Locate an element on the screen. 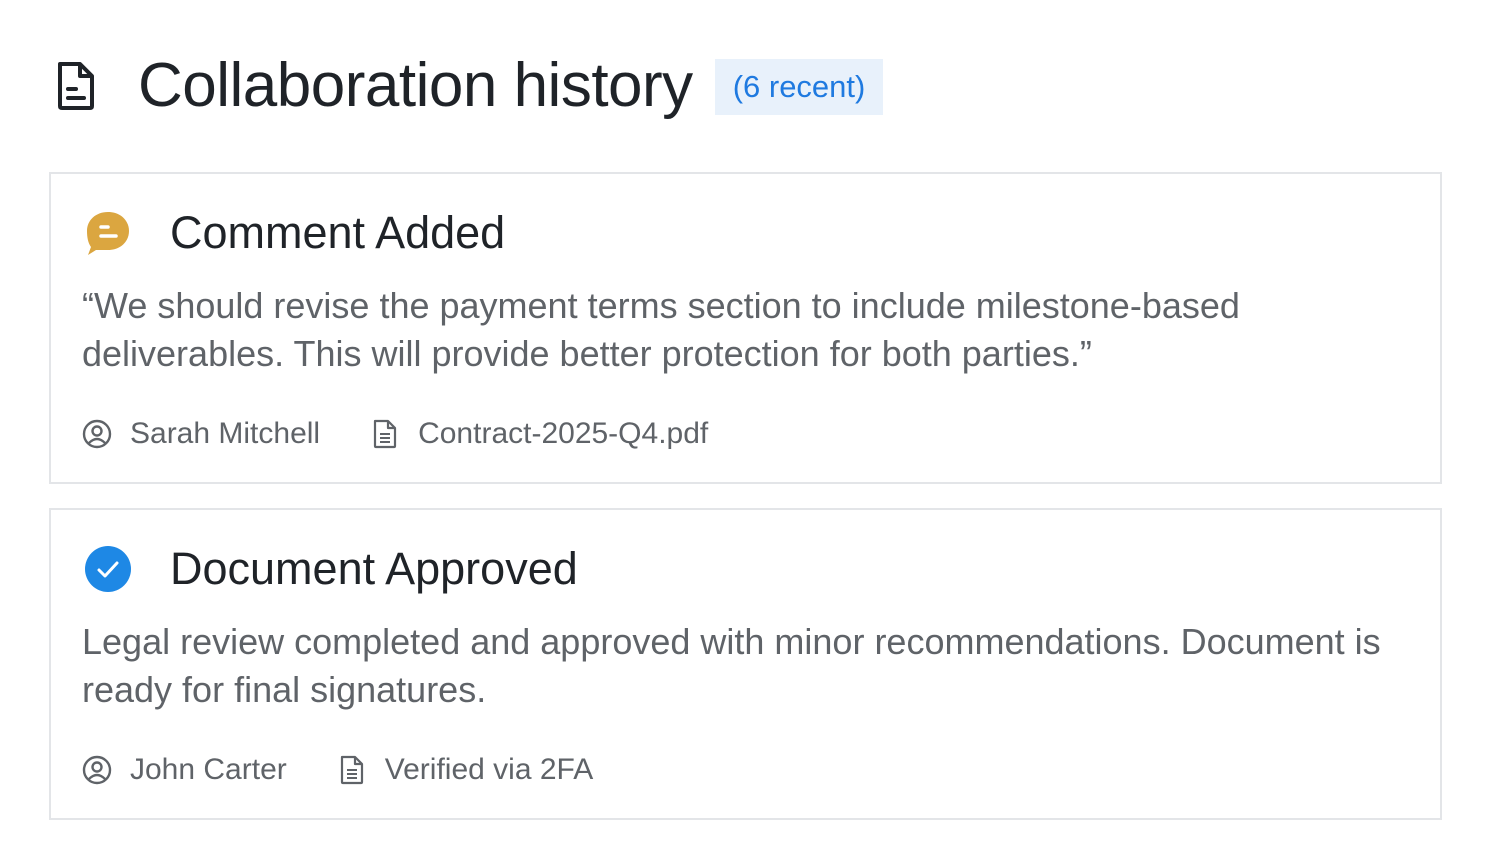 The image size is (1493, 868). user-name: Sarah Mitchell is located at coordinates (225, 433).